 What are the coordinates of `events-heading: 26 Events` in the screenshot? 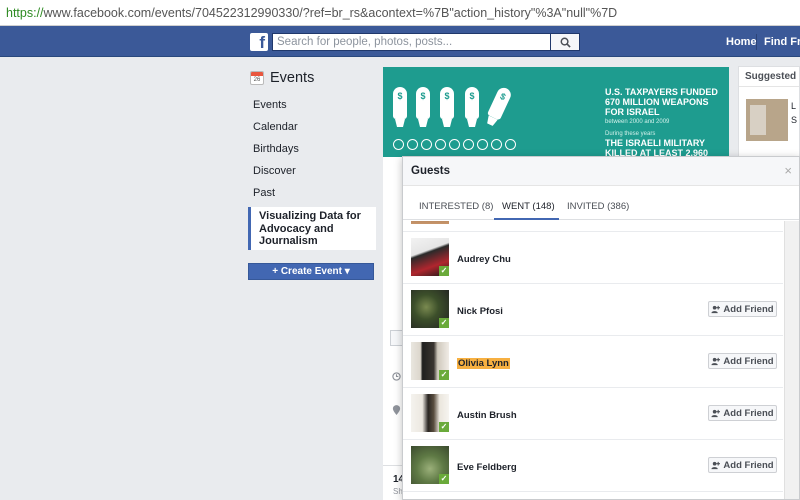 It's located at (312, 78).